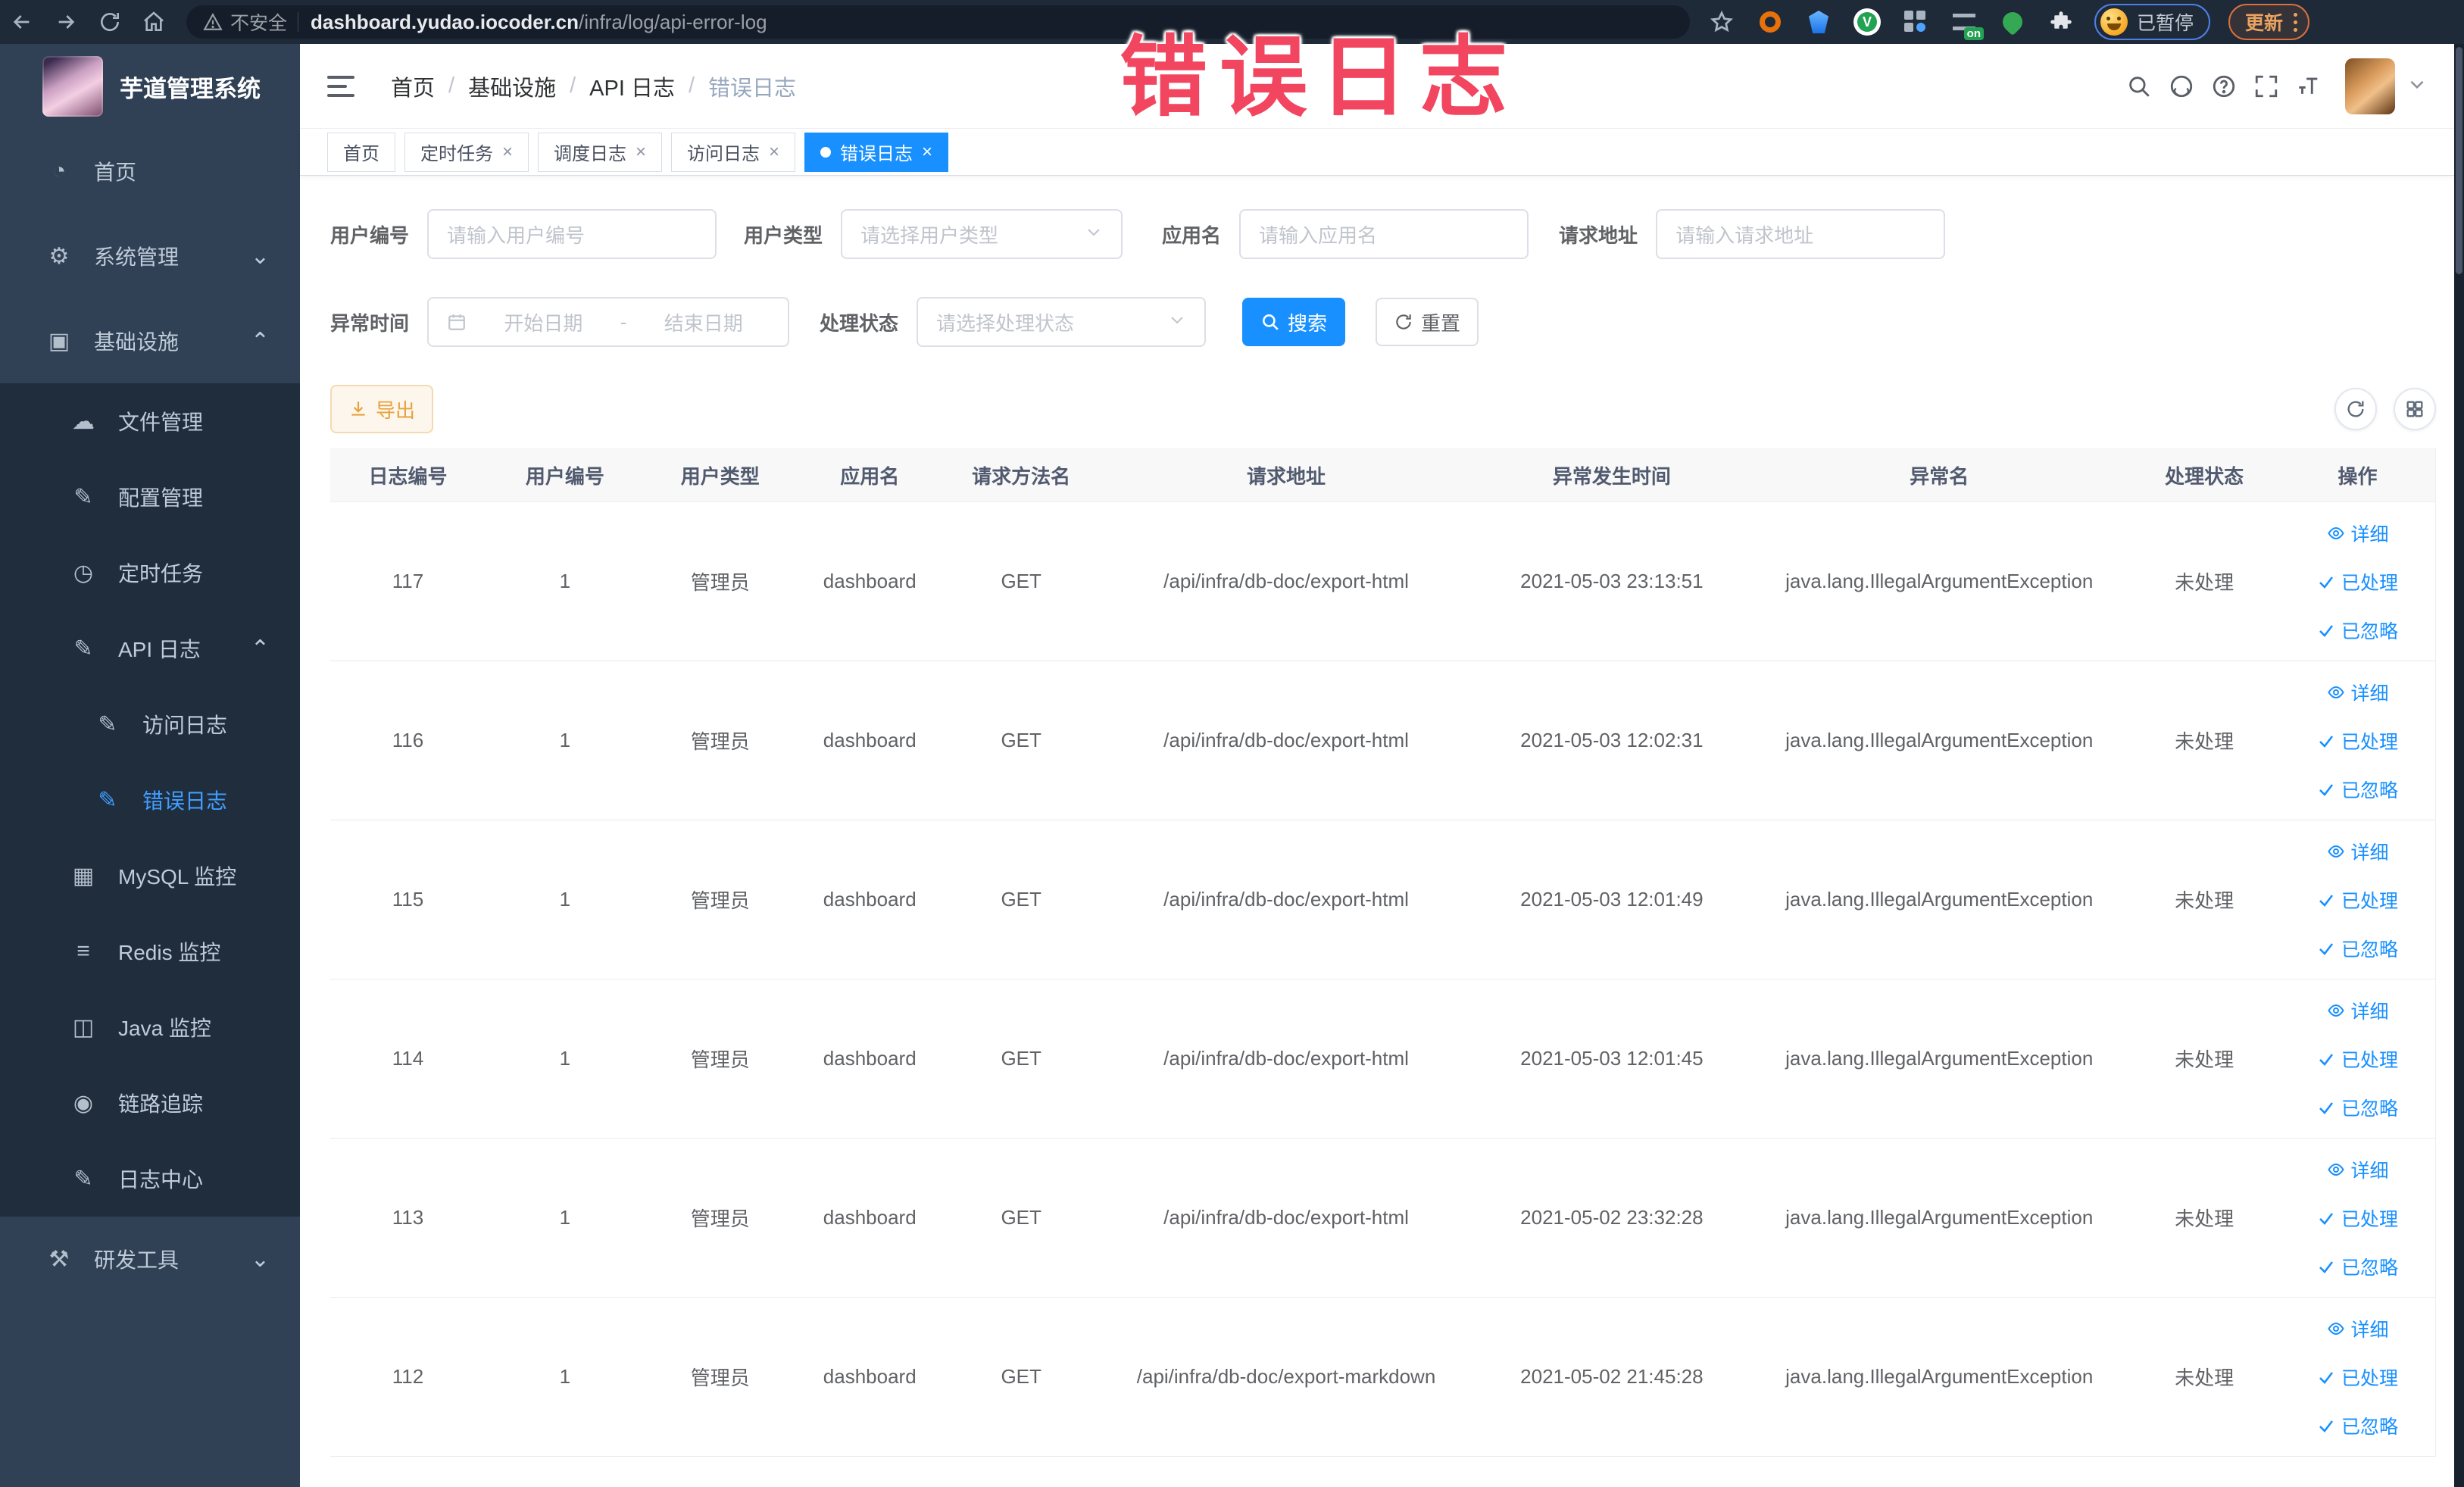 This screenshot has height=1487, width=2464. What do you see at coordinates (2296, 22) in the screenshot?
I see `kebab-menu-icon` at bounding box center [2296, 22].